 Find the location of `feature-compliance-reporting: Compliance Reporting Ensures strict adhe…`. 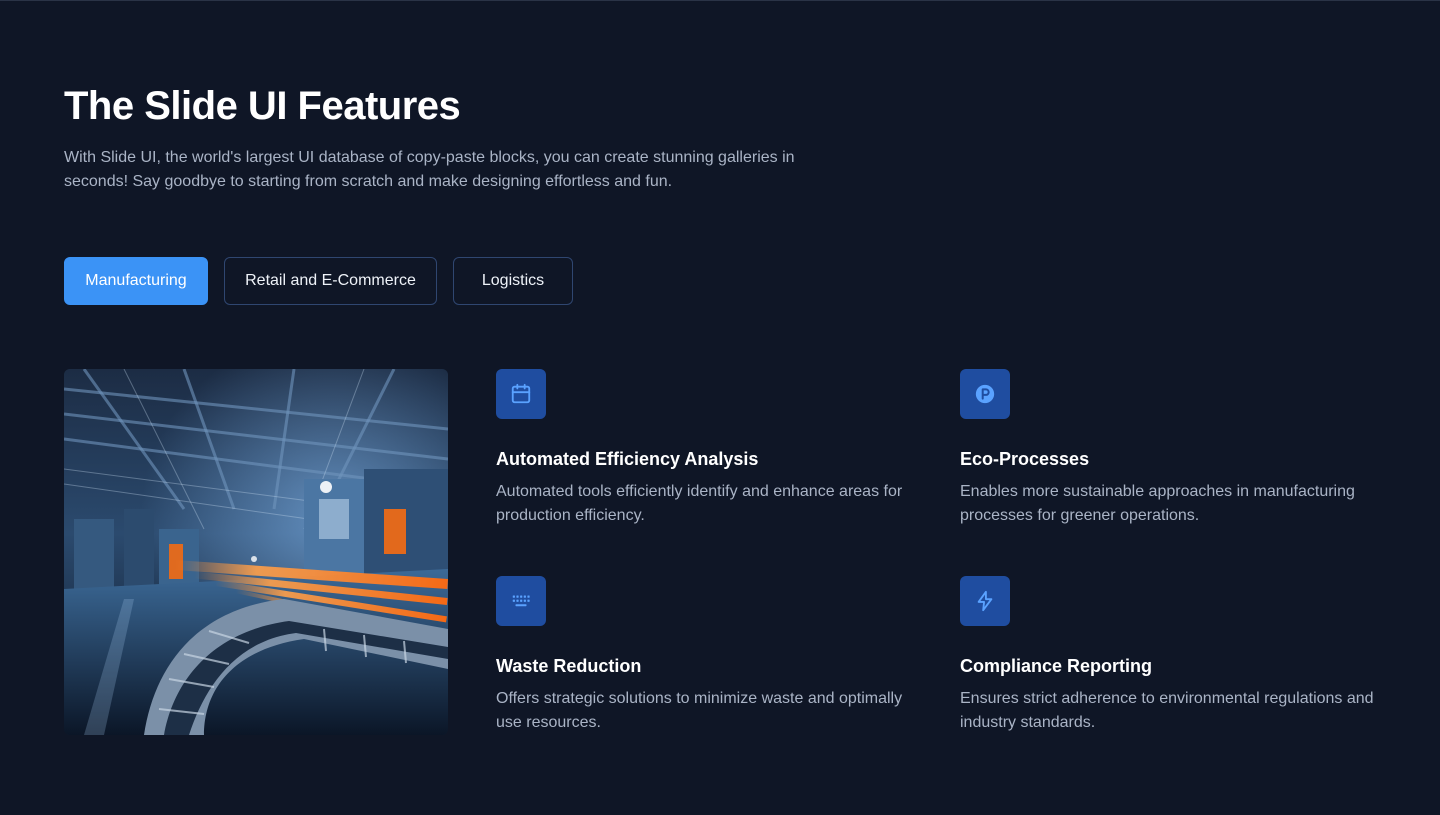

feature-compliance-reporting: Compliance Reporting Ensures strict adhe… is located at coordinates (1170, 655).